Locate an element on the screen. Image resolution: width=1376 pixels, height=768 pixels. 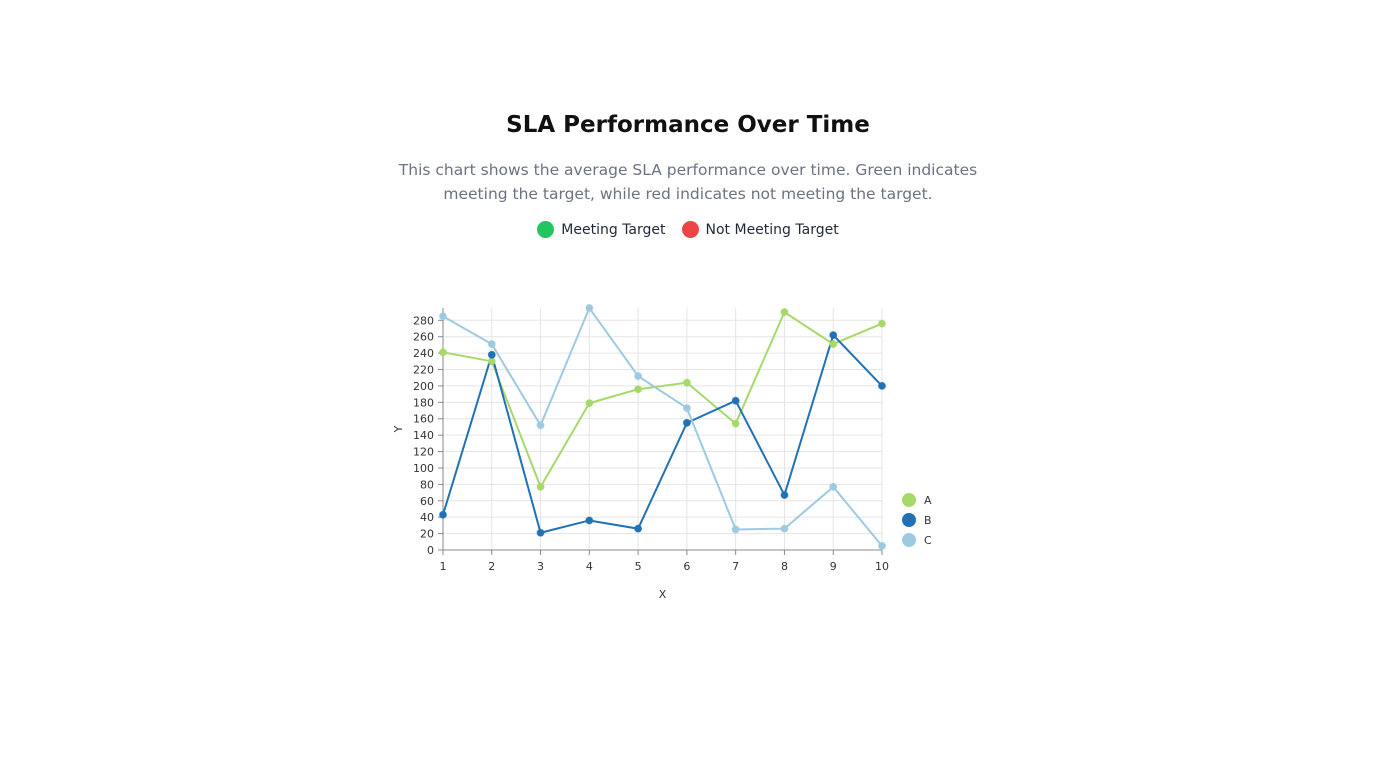
y-tick-label: 280 is located at coordinates (423, 320).